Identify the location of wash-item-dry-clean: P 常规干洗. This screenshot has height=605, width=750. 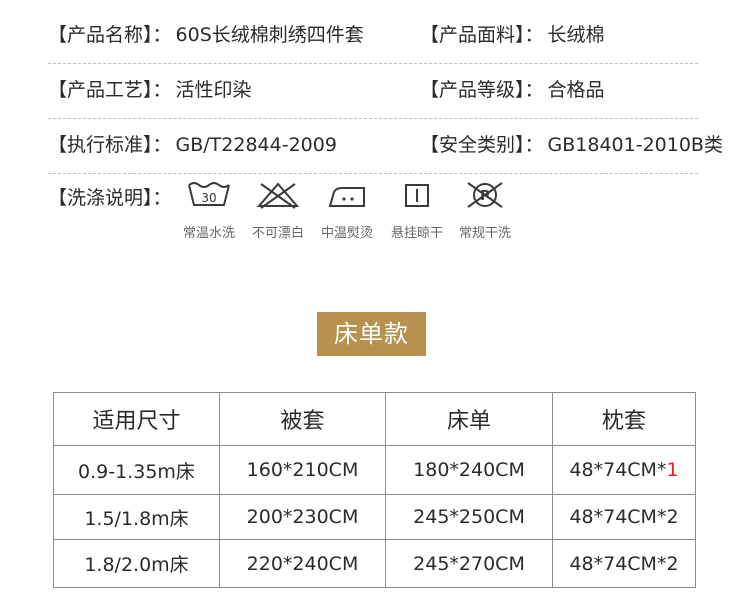
(485, 210).